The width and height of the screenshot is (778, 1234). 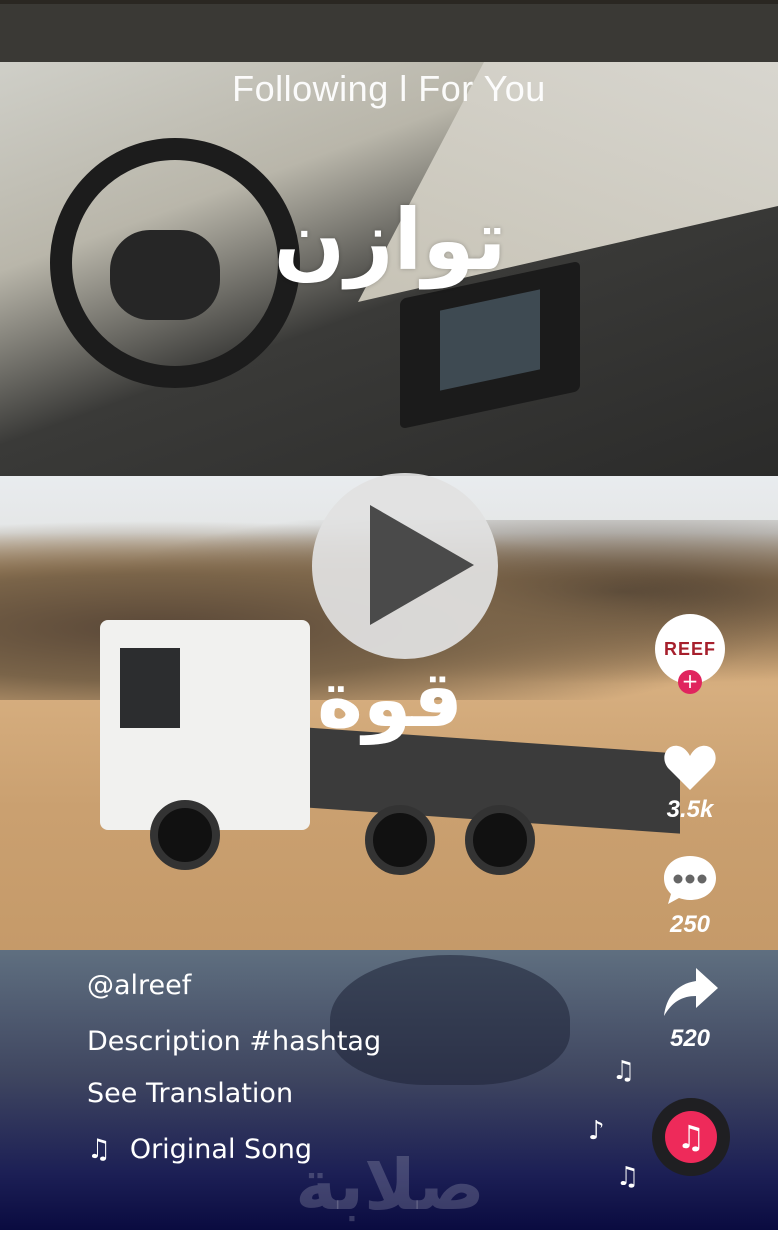 I want to click on play-icon, so click(x=422, y=565).